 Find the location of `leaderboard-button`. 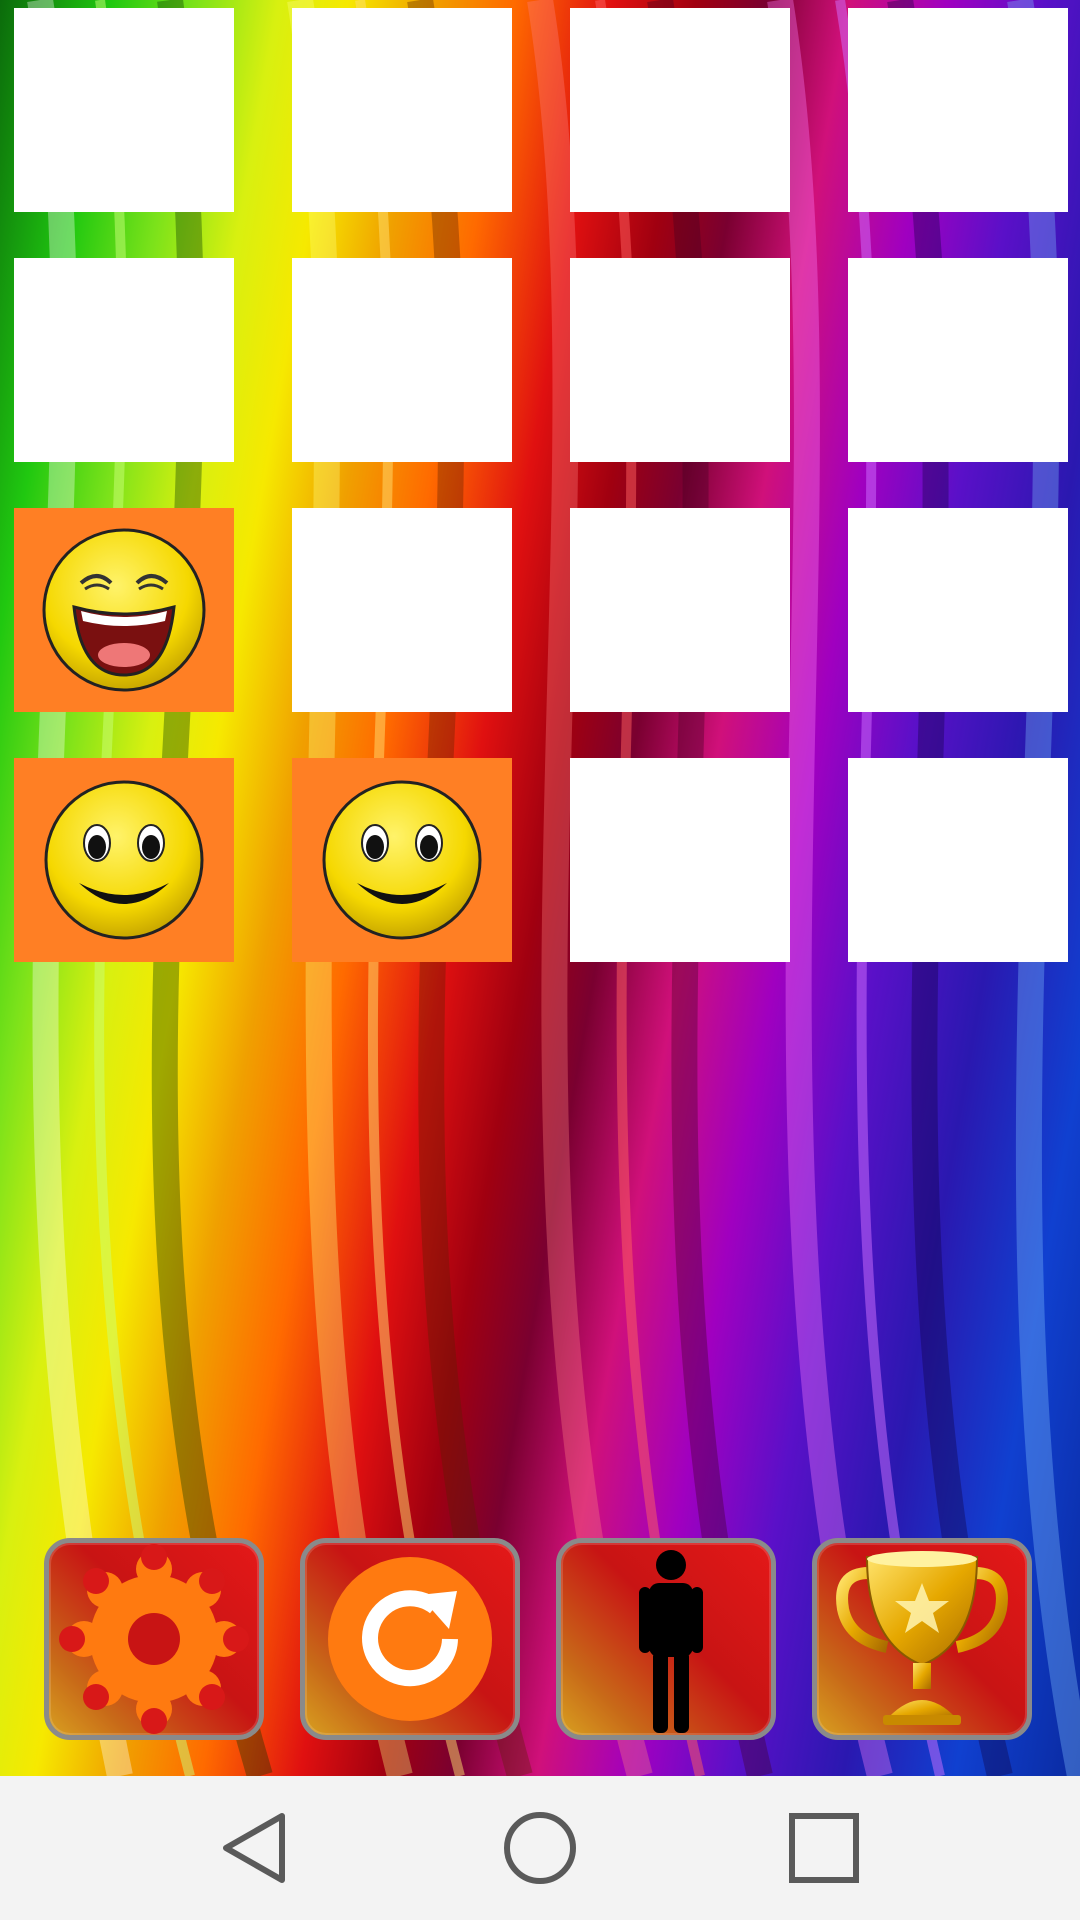

leaderboard-button is located at coordinates (922, 1639).